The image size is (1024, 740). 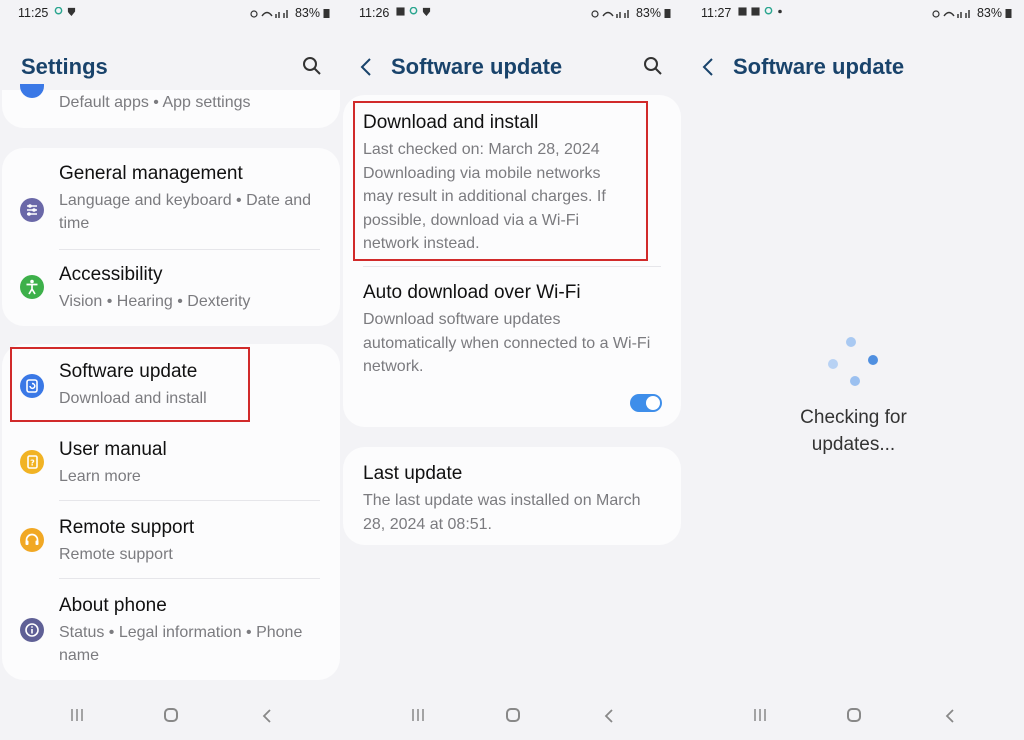 I want to click on accessibility-icon, so click(x=32, y=287).